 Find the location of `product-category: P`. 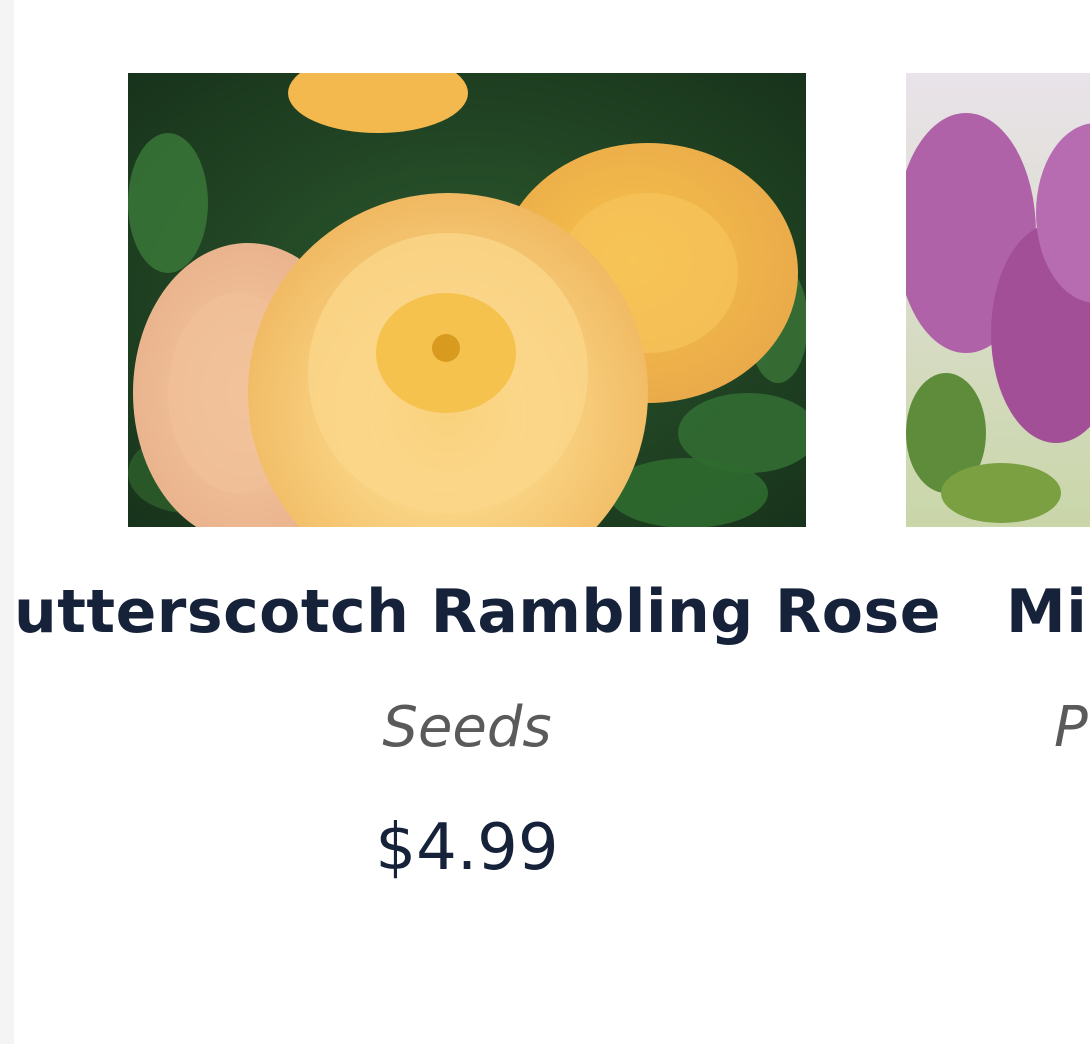

product-category: P is located at coordinates (1071, 727).